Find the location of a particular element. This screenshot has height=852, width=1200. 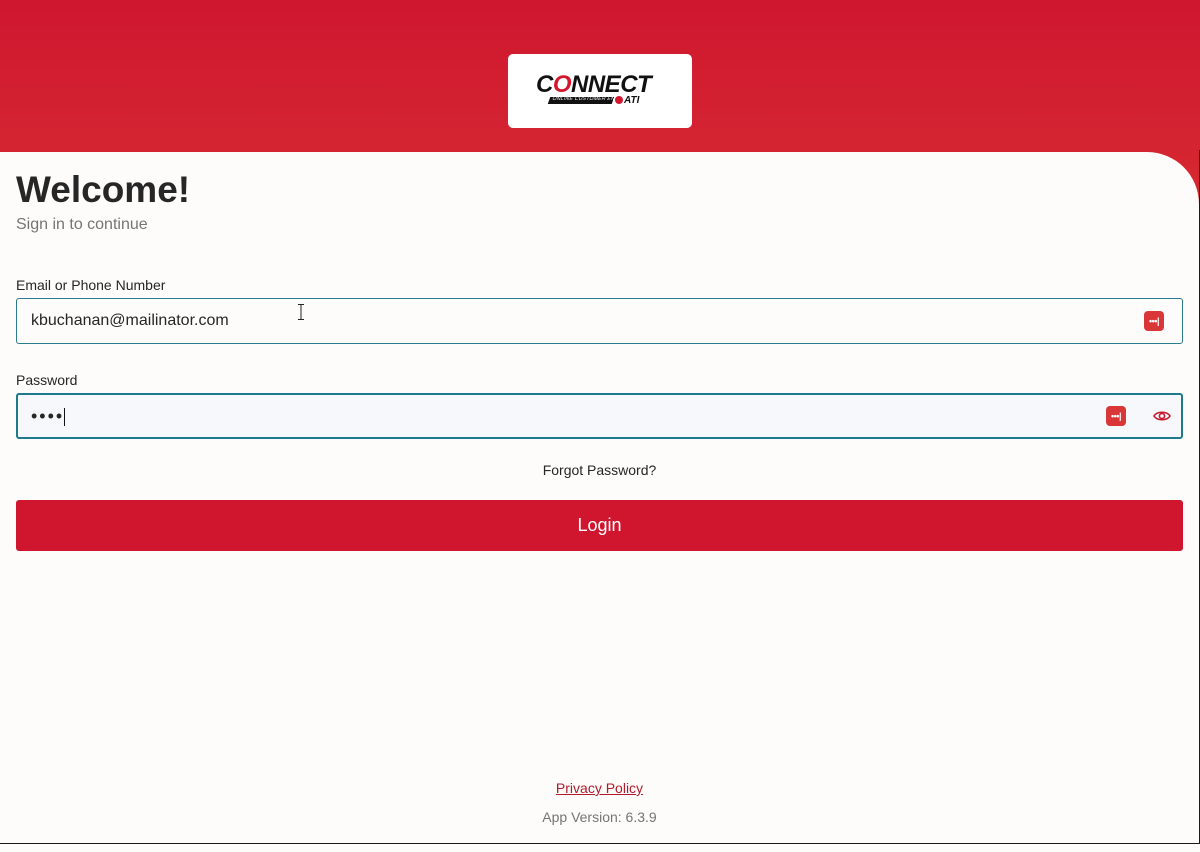

login-button: Login is located at coordinates (599, 525).